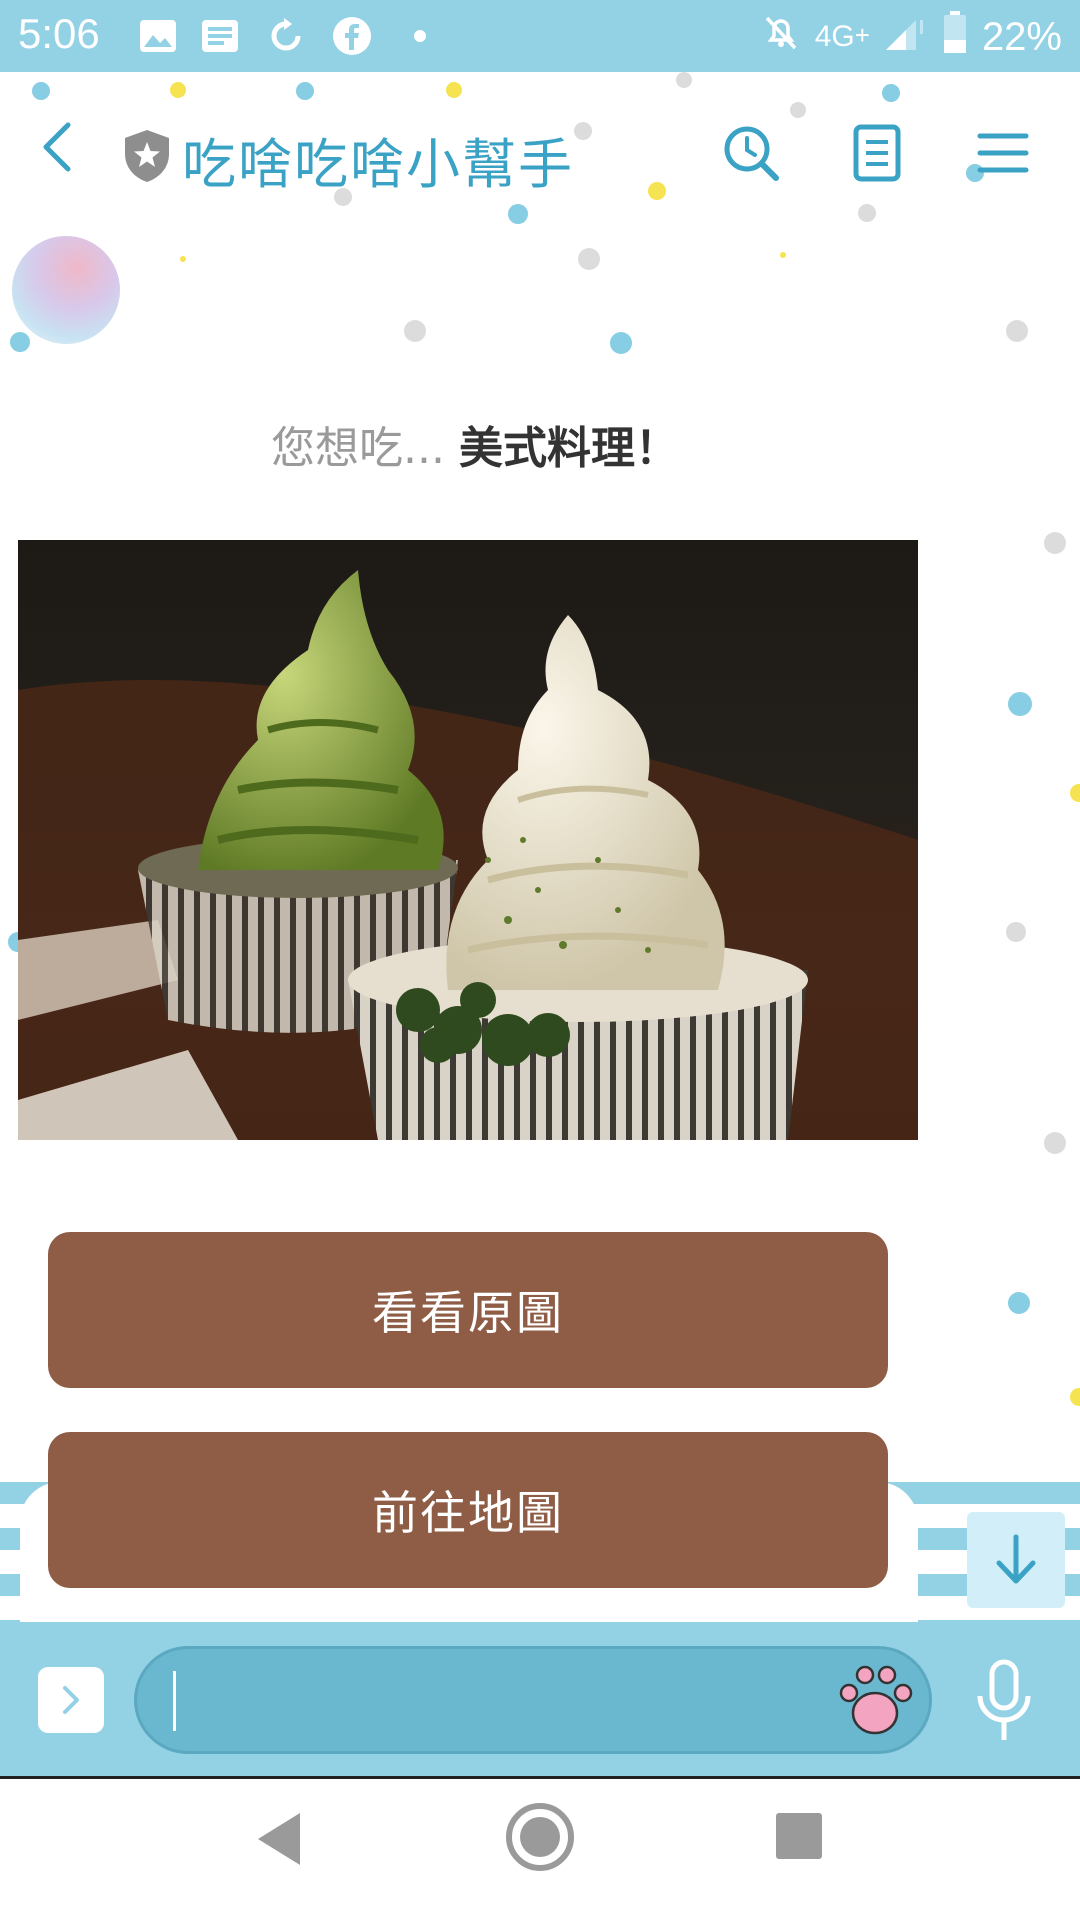 This screenshot has height=1920, width=1080. What do you see at coordinates (66, 290) in the screenshot?
I see `bot-avatar` at bounding box center [66, 290].